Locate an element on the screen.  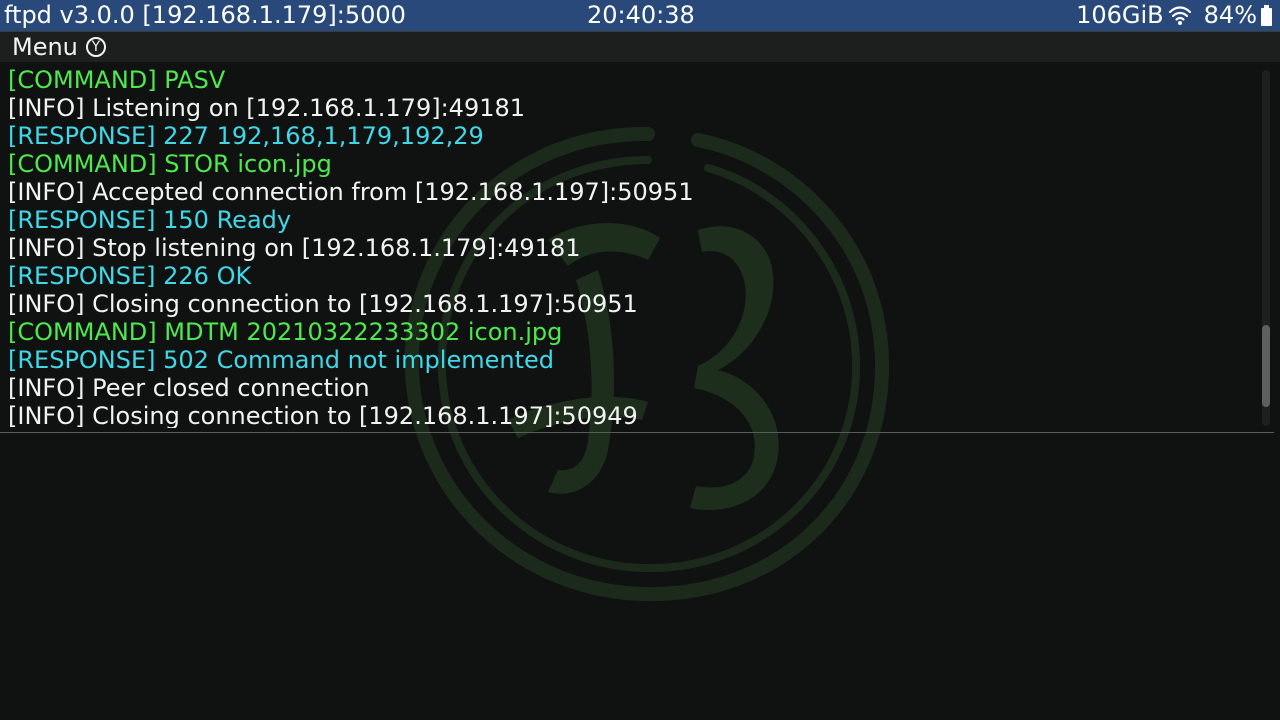
clock: 20:40:38 is located at coordinates (641, 15).